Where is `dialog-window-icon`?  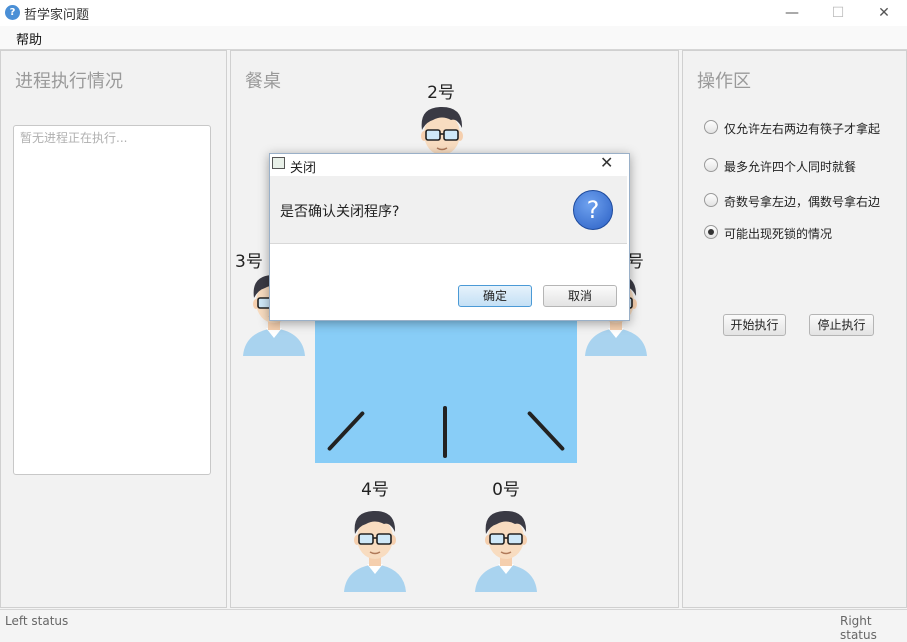 dialog-window-icon is located at coordinates (278, 163).